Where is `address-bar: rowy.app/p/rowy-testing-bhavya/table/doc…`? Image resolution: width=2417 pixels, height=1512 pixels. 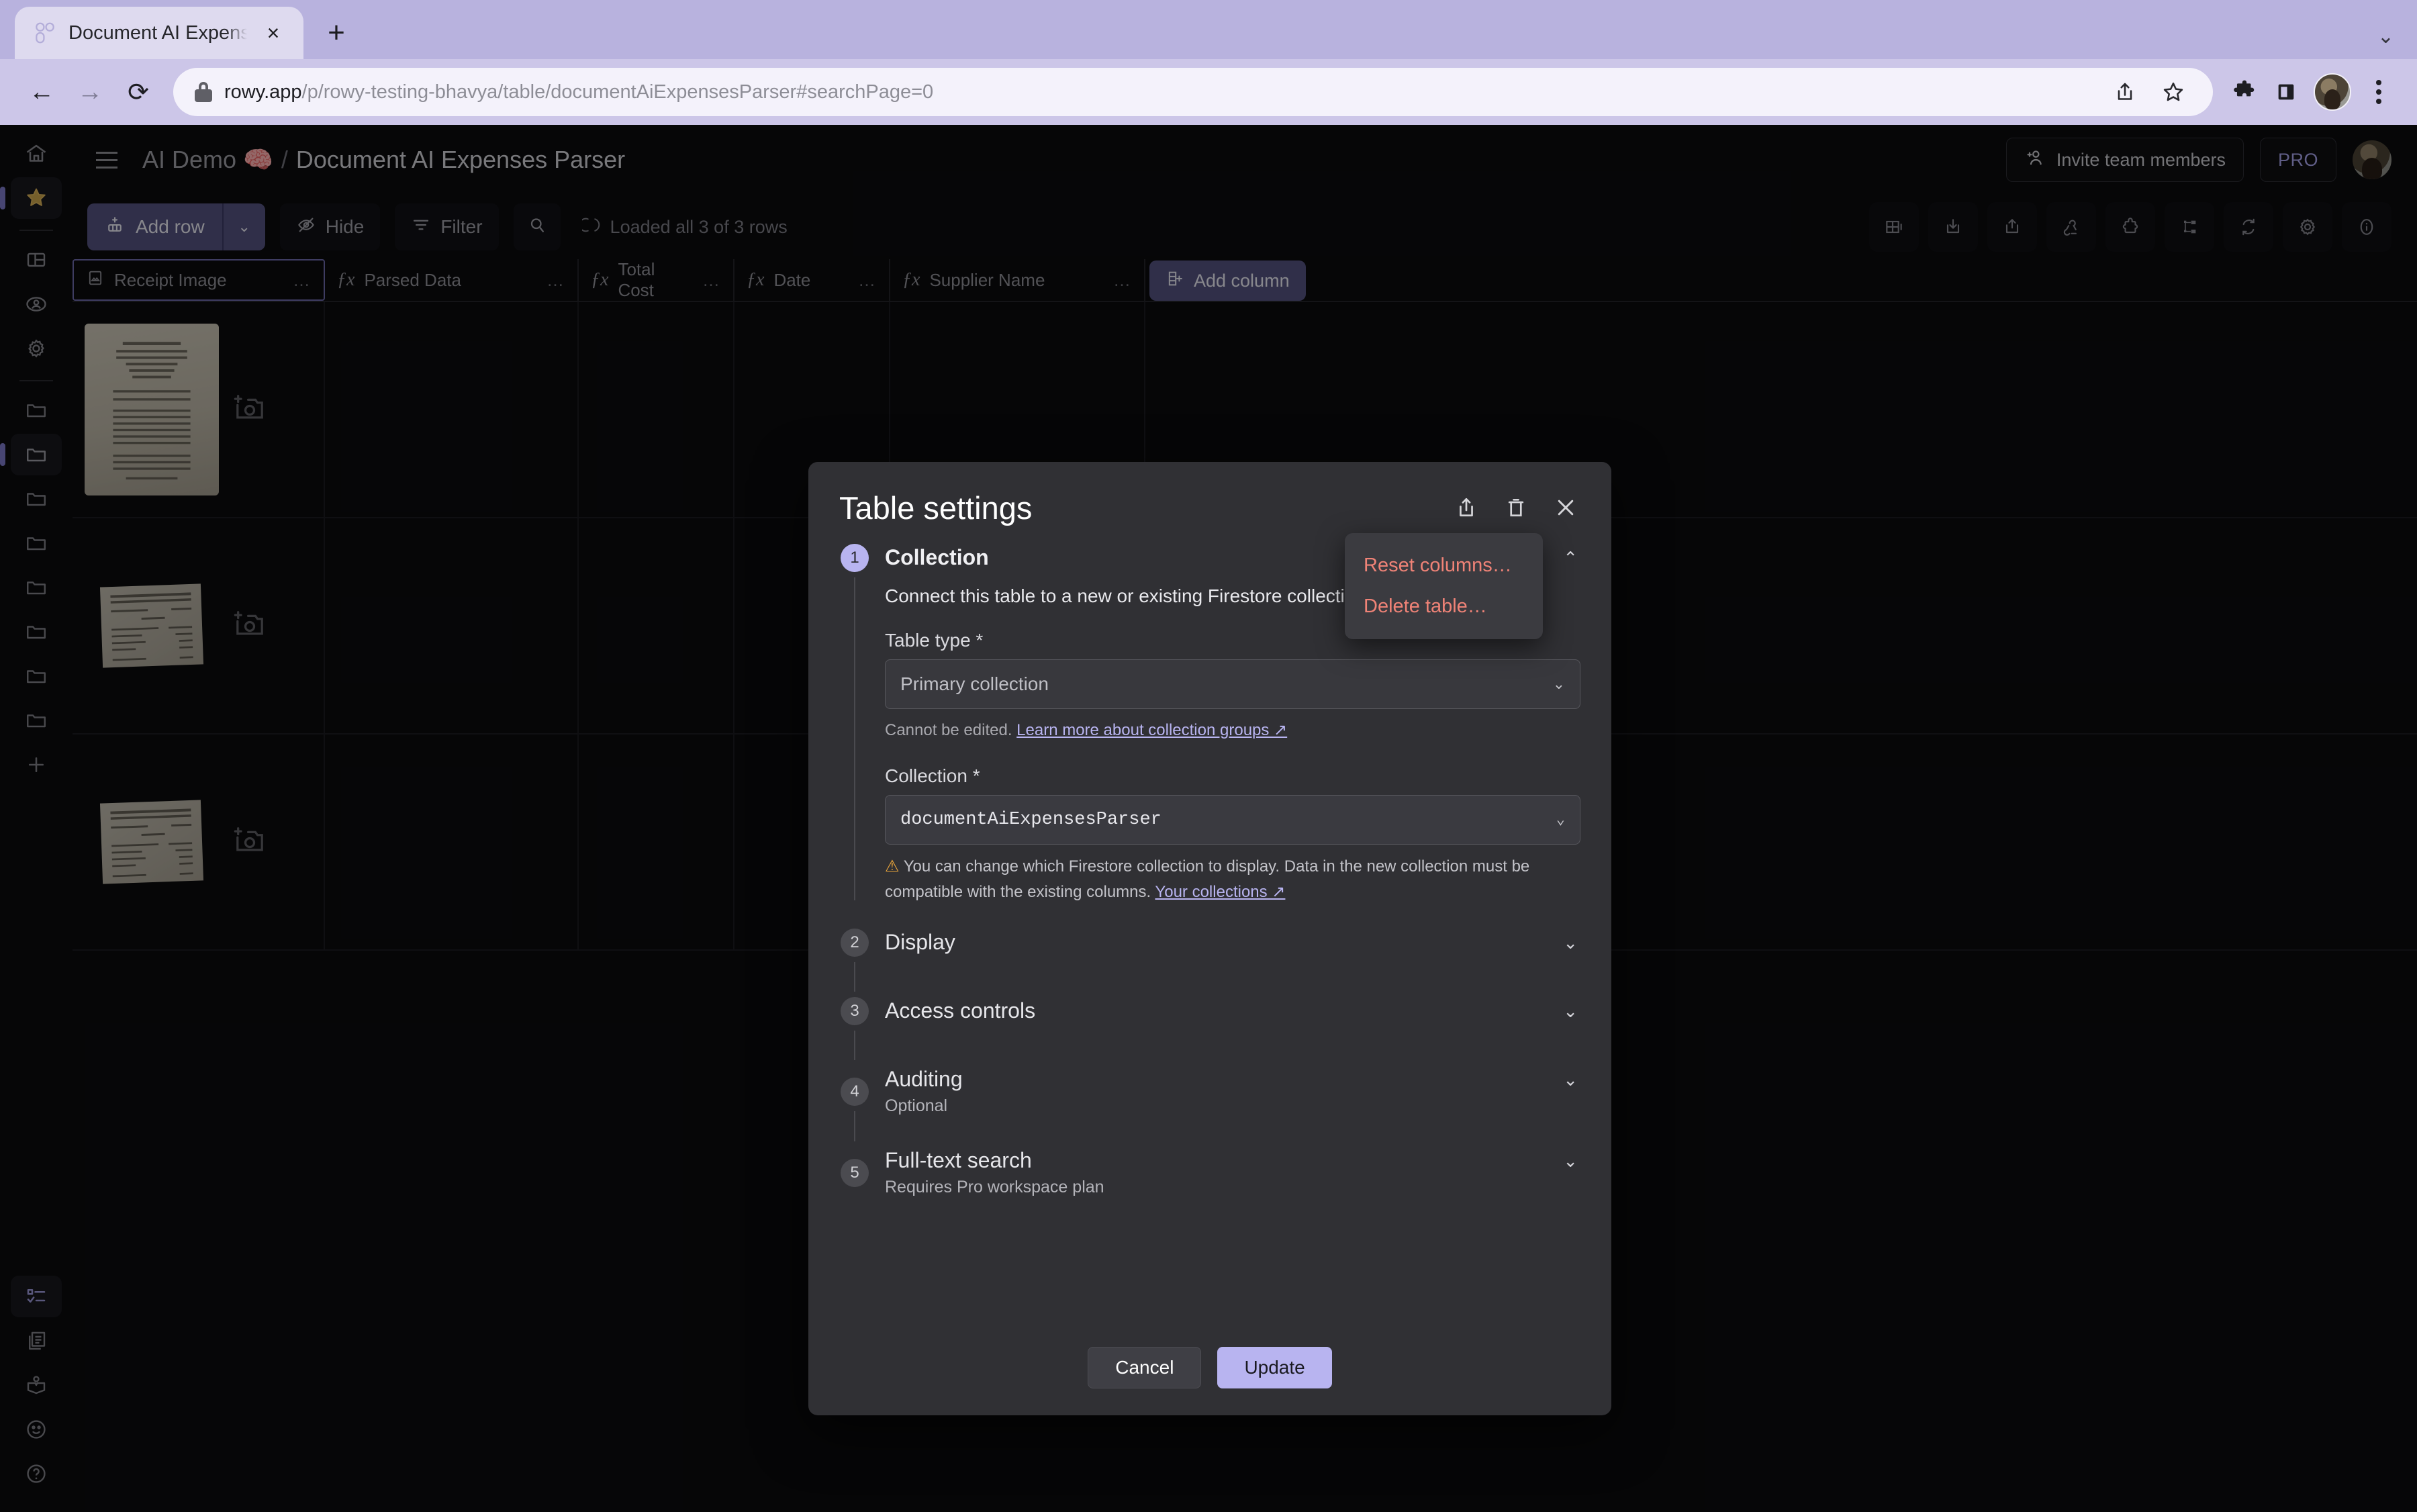 address-bar: rowy.app/p/rowy-testing-bhavya/table/doc… is located at coordinates (1193, 92).